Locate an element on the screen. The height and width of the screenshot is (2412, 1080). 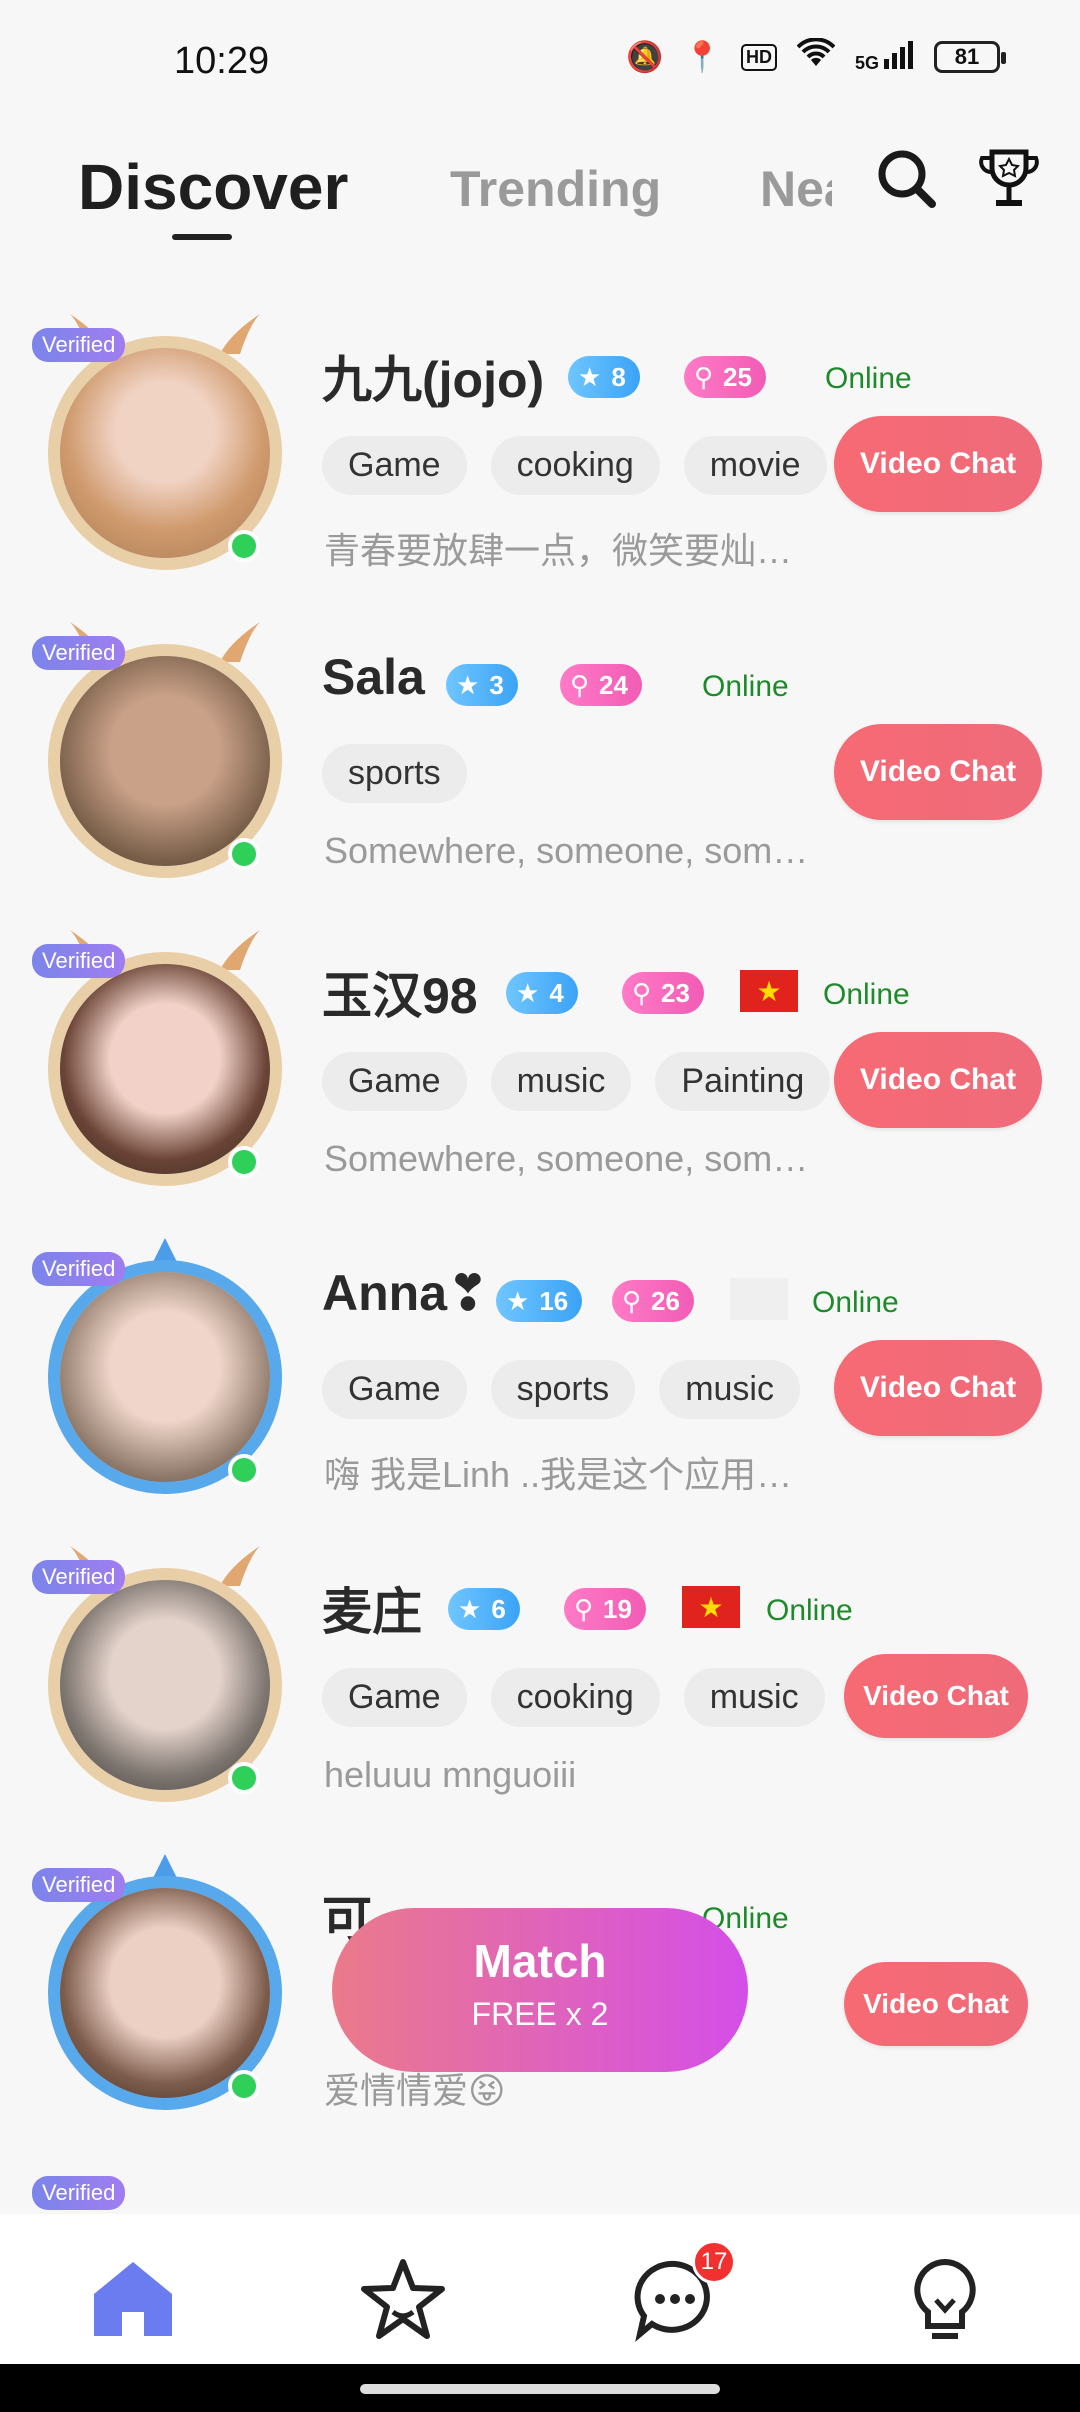
user-name: 玉汉98 is located at coordinates (400, 996).